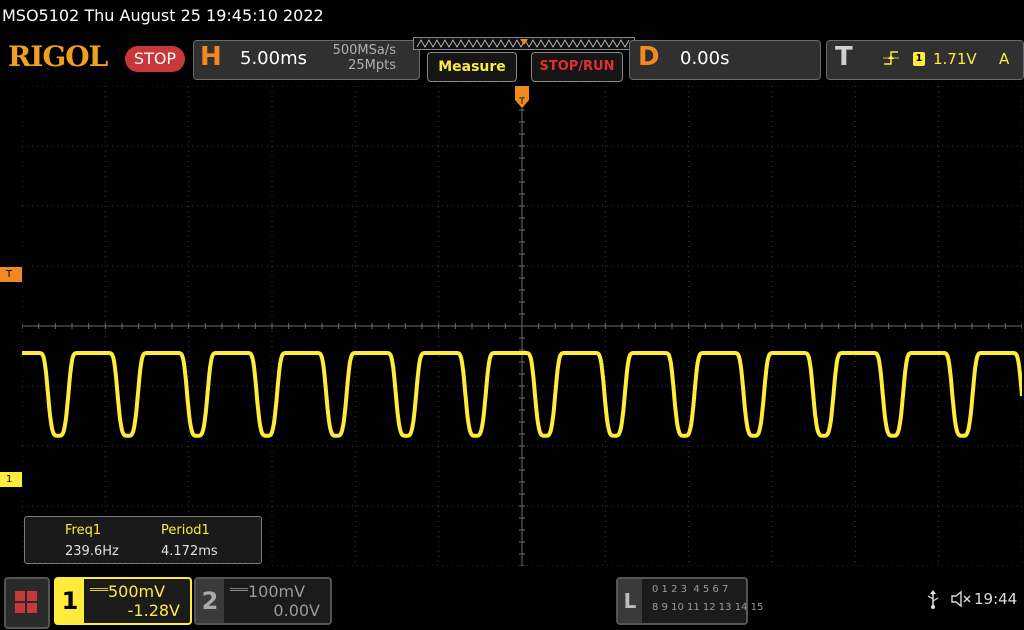 Image resolution: width=1024 pixels, height=630 pixels. I want to click on measurement-value: 239.6Hz, so click(92, 551).